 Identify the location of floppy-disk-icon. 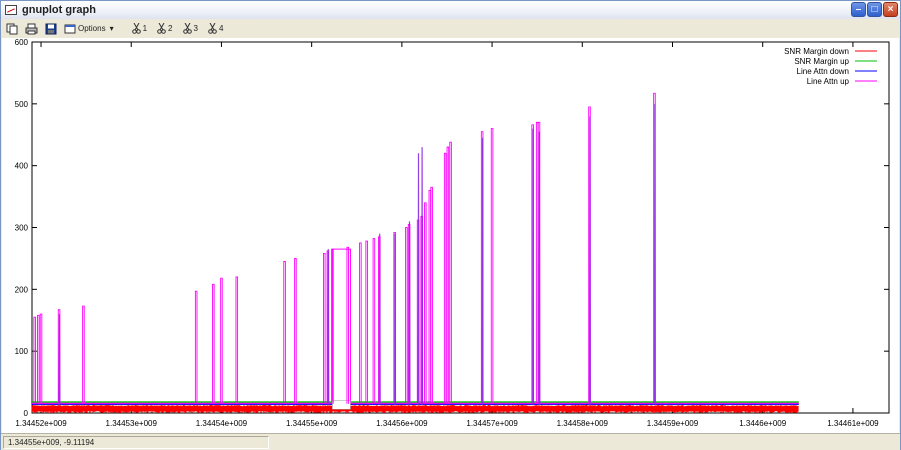
(51, 28).